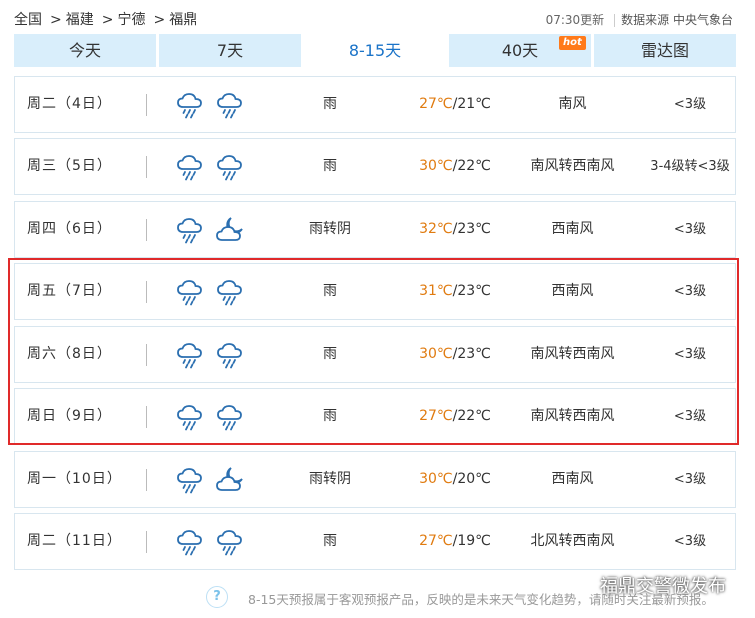  I want to click on watermark-text: 福鼎交警微发布, so click(663, 586).